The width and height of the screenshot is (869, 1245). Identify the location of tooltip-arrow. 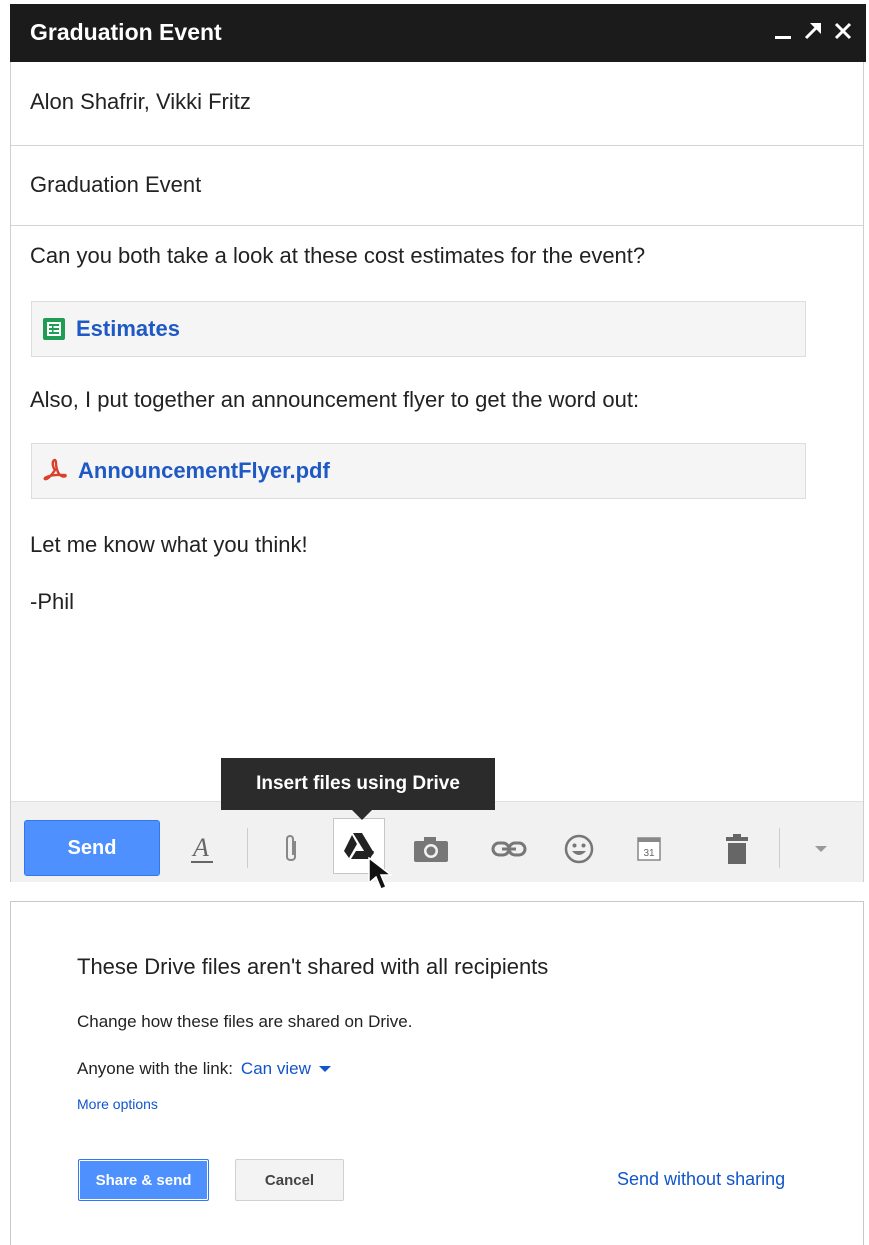
(362, 815).